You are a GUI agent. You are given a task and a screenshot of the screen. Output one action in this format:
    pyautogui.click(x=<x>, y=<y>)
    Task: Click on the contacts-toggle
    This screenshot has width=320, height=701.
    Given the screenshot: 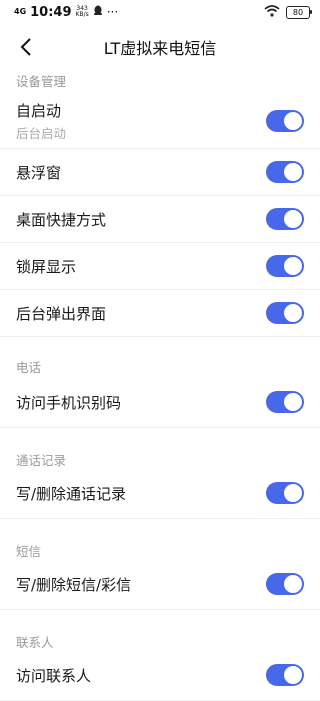 What is the action you would take?
    pyautogui.click(x=285, y=675)
    